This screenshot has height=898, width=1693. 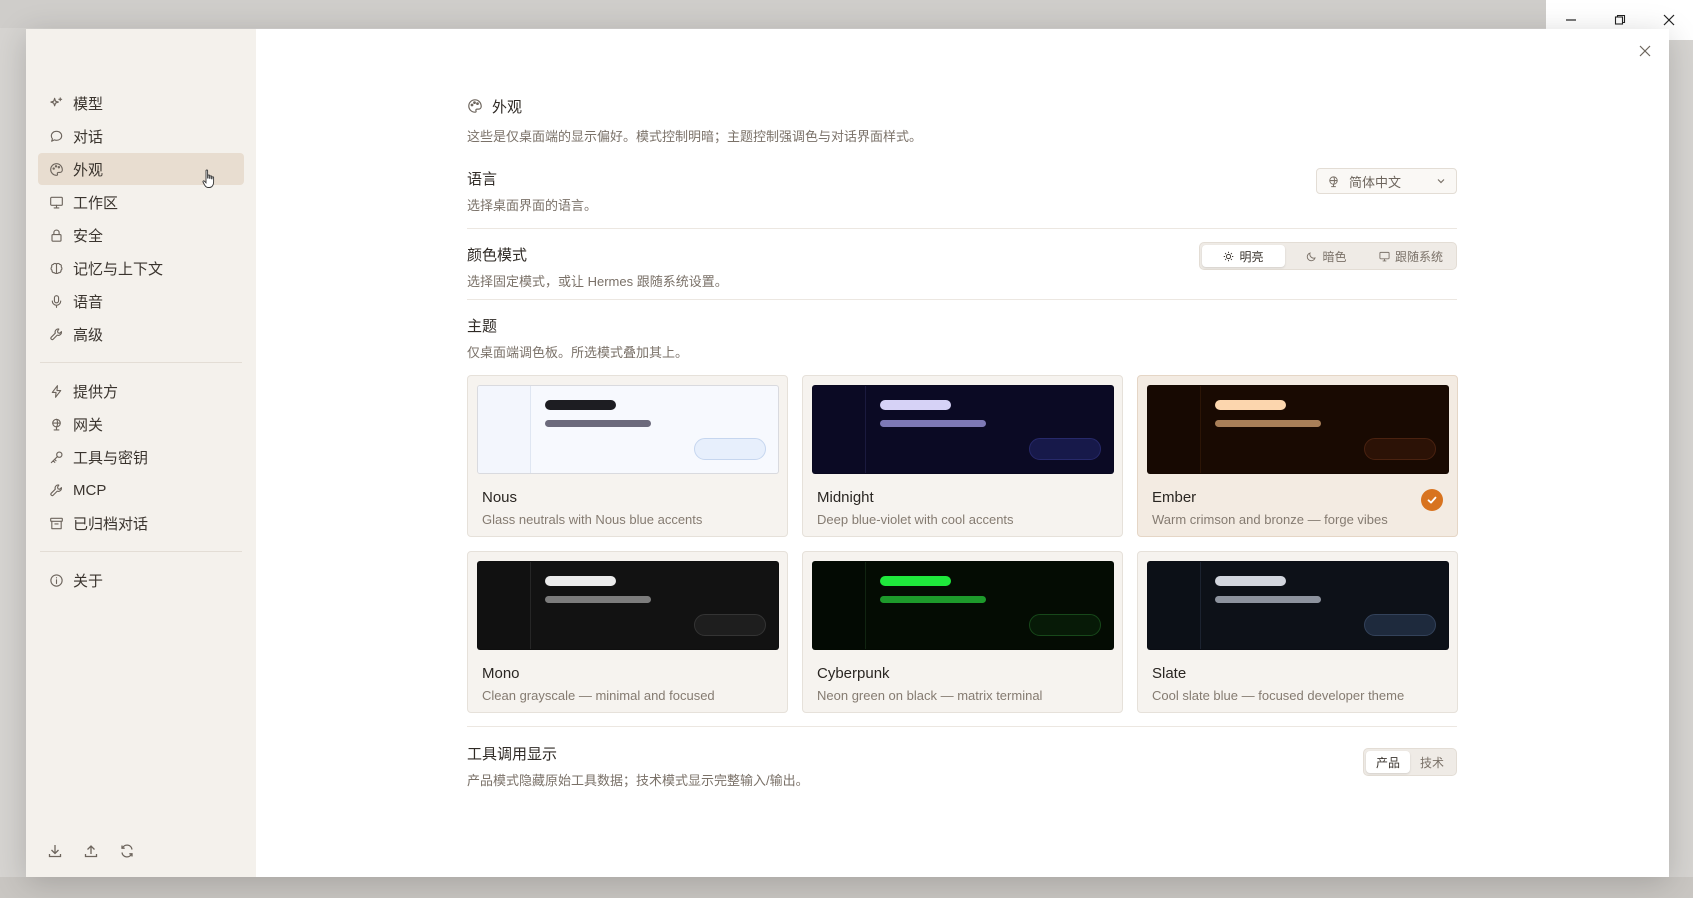 I want to click on sidebar-item-wrench: MCP, so click(x=141, y=490).